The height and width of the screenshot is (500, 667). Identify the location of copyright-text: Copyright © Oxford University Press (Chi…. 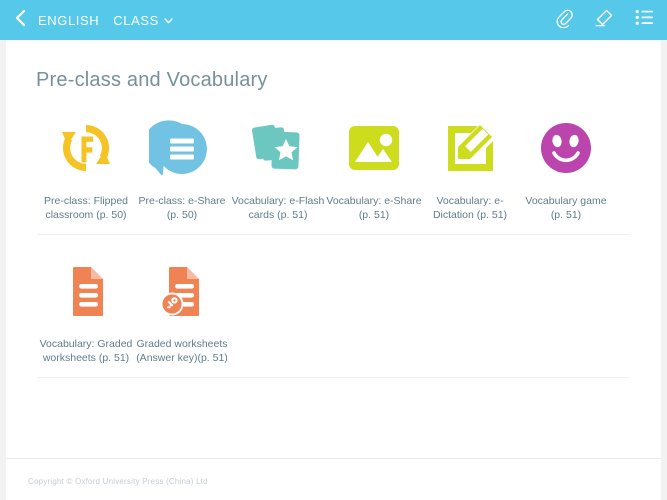
(118, 481).